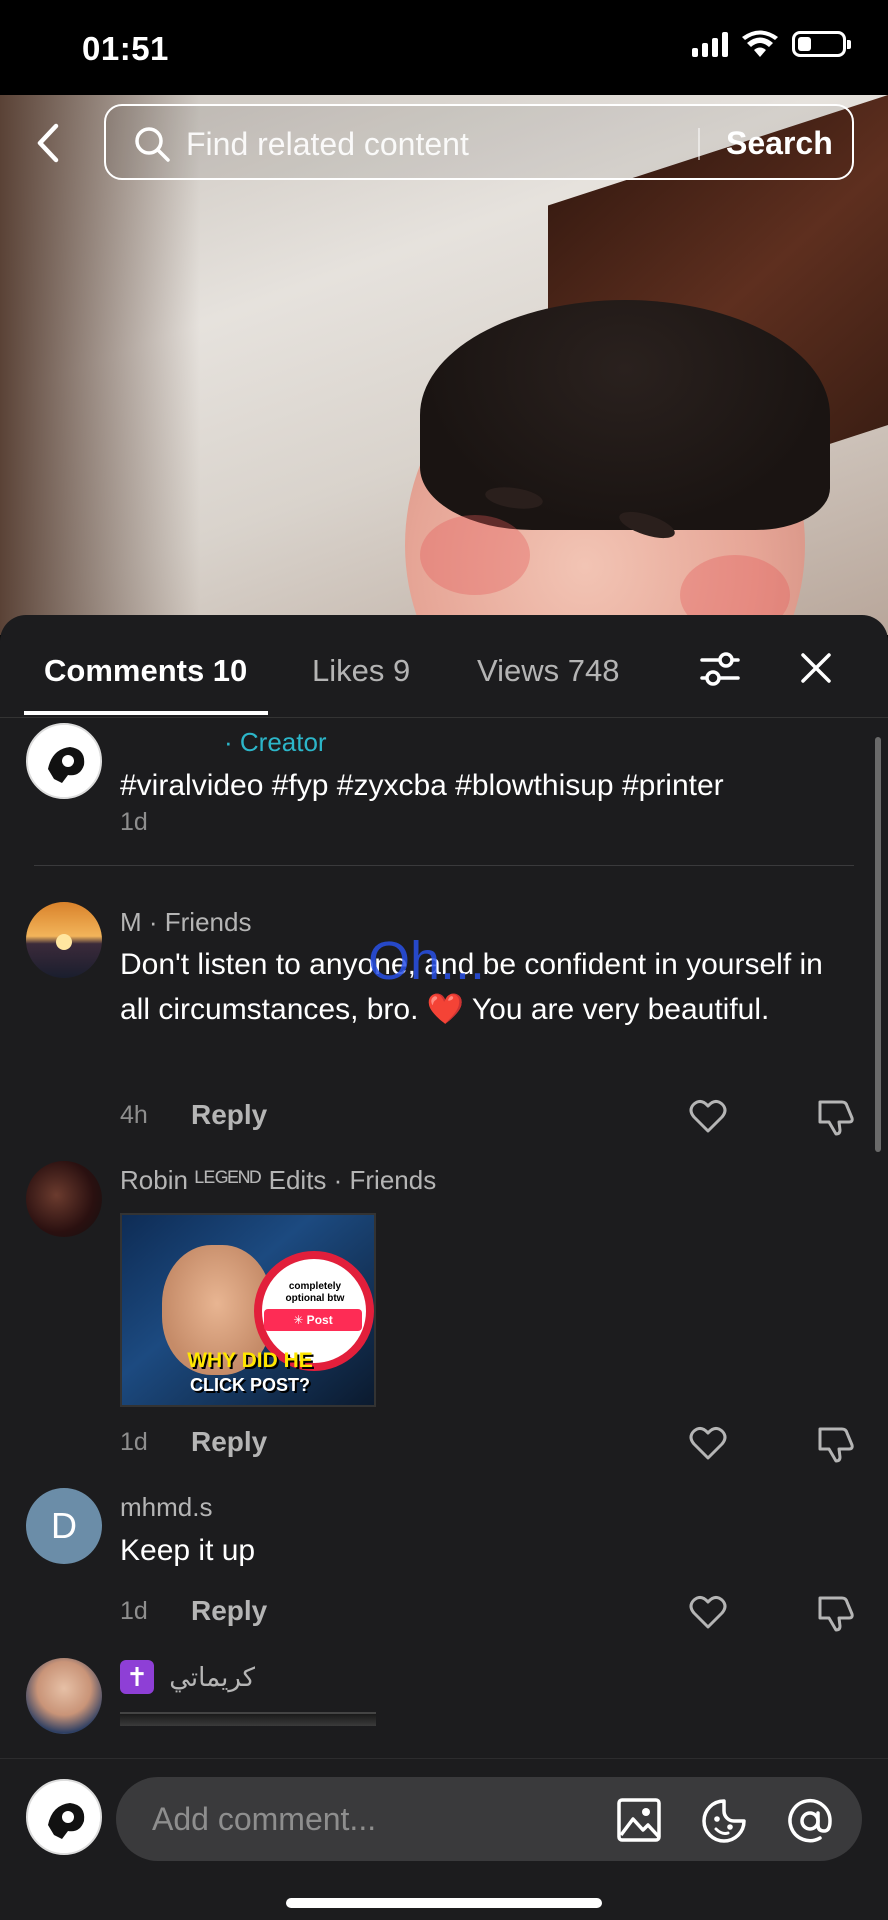 This screenshot has width=888, height=1920. I want to click on thumbnail-caption-line2: CLICK POST?, so click(250, 1385).